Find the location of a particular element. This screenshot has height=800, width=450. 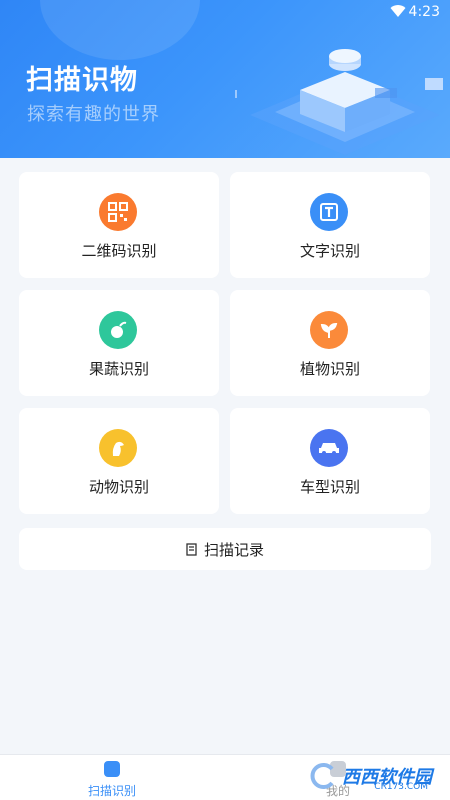

feature-label: 果蔬识别 is located at coordinates (118, 369).